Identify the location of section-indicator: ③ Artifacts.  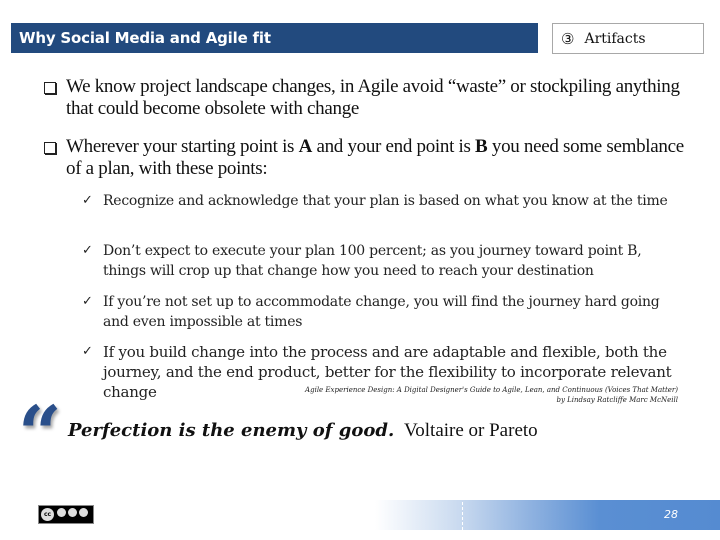
(628, 38).